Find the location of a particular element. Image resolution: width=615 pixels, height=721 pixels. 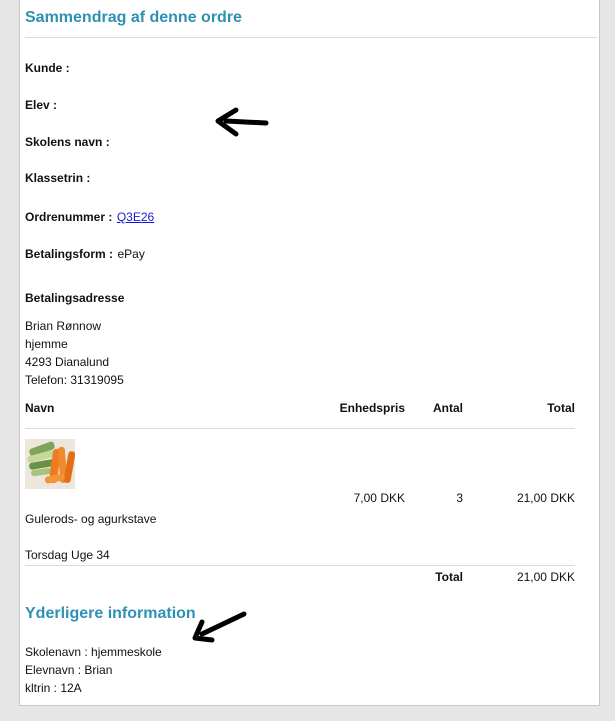

betalingsform-row: Betalingsform : ePay is located at coordinates (85, 254).